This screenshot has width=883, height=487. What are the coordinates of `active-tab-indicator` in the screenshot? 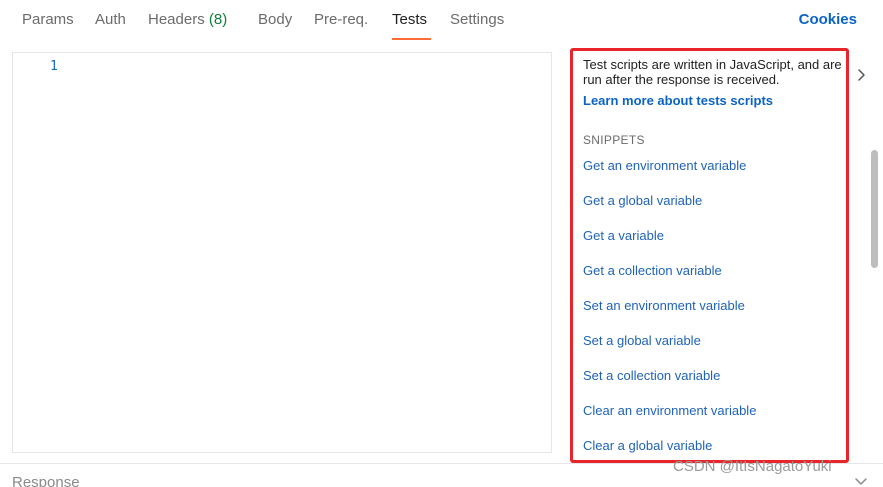 It's located at (411, 39).